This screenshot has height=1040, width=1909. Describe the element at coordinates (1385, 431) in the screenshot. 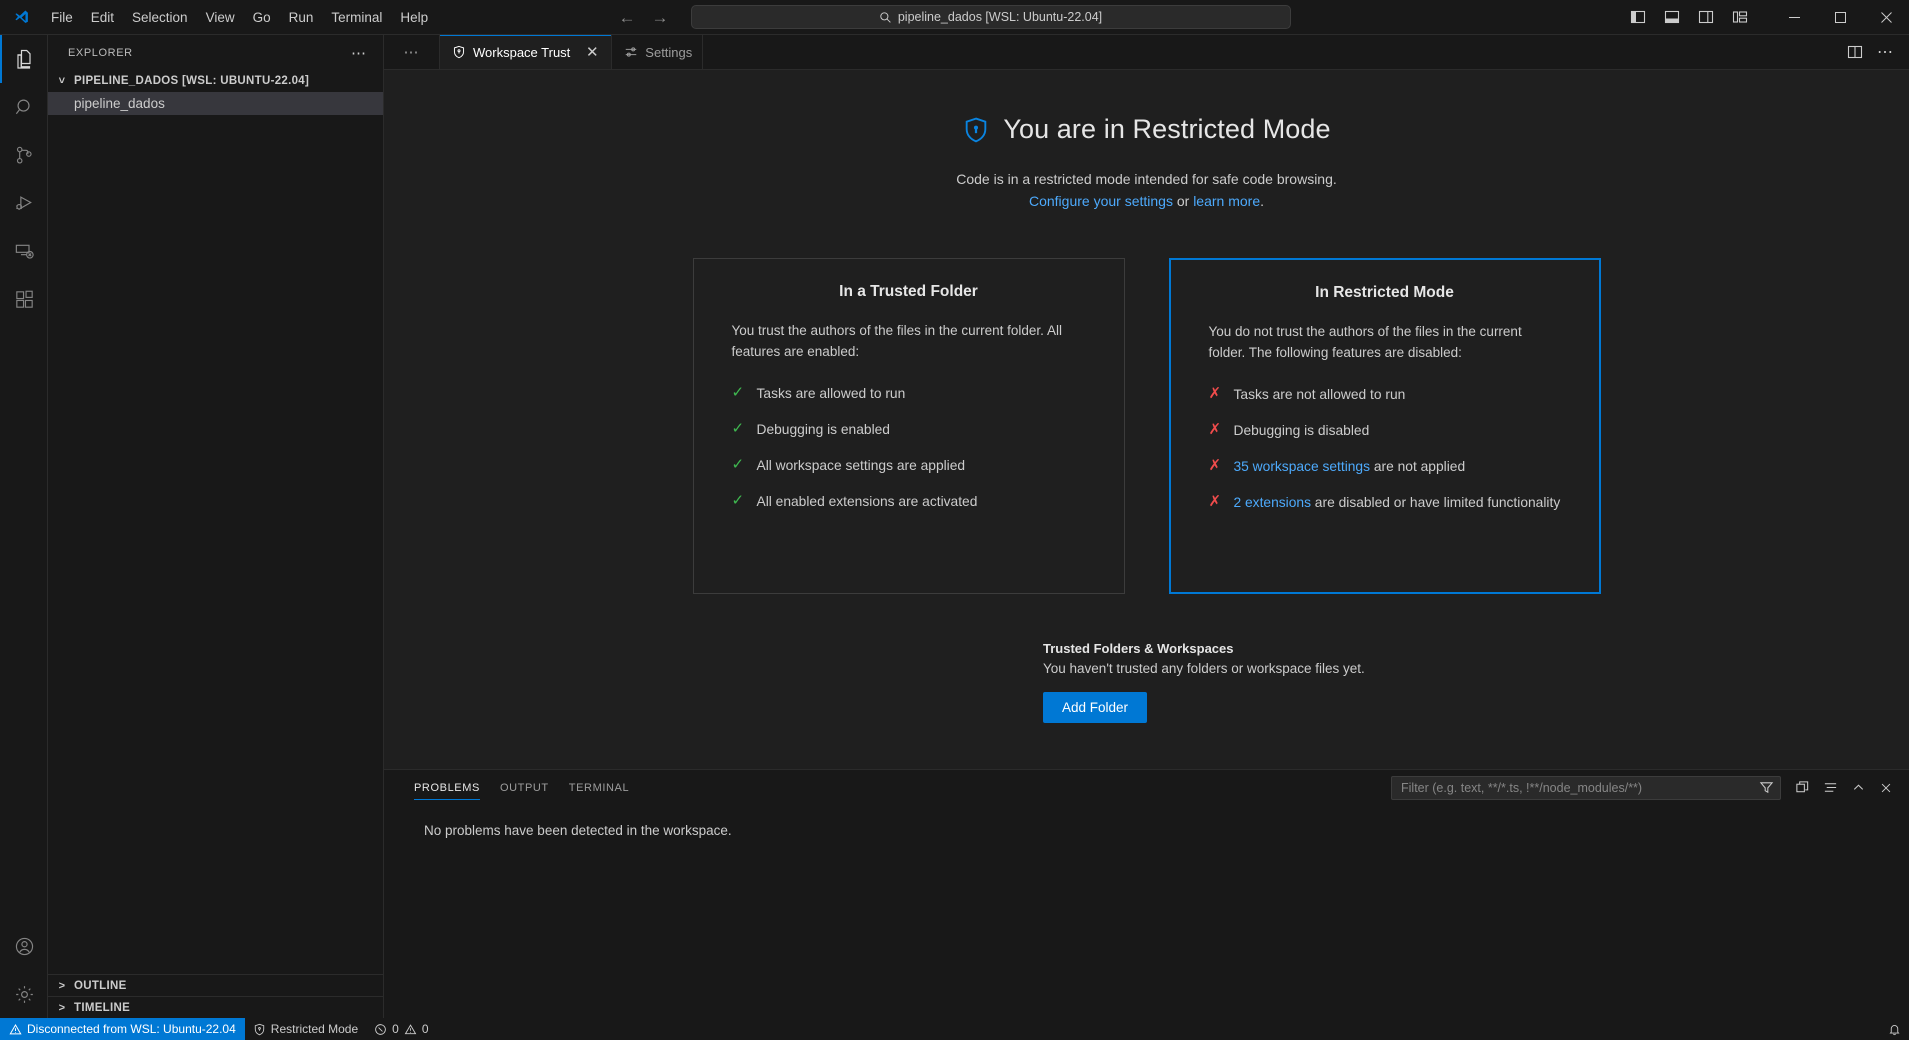

I see `list-item: ✗ Debugging is disabled` at that location.